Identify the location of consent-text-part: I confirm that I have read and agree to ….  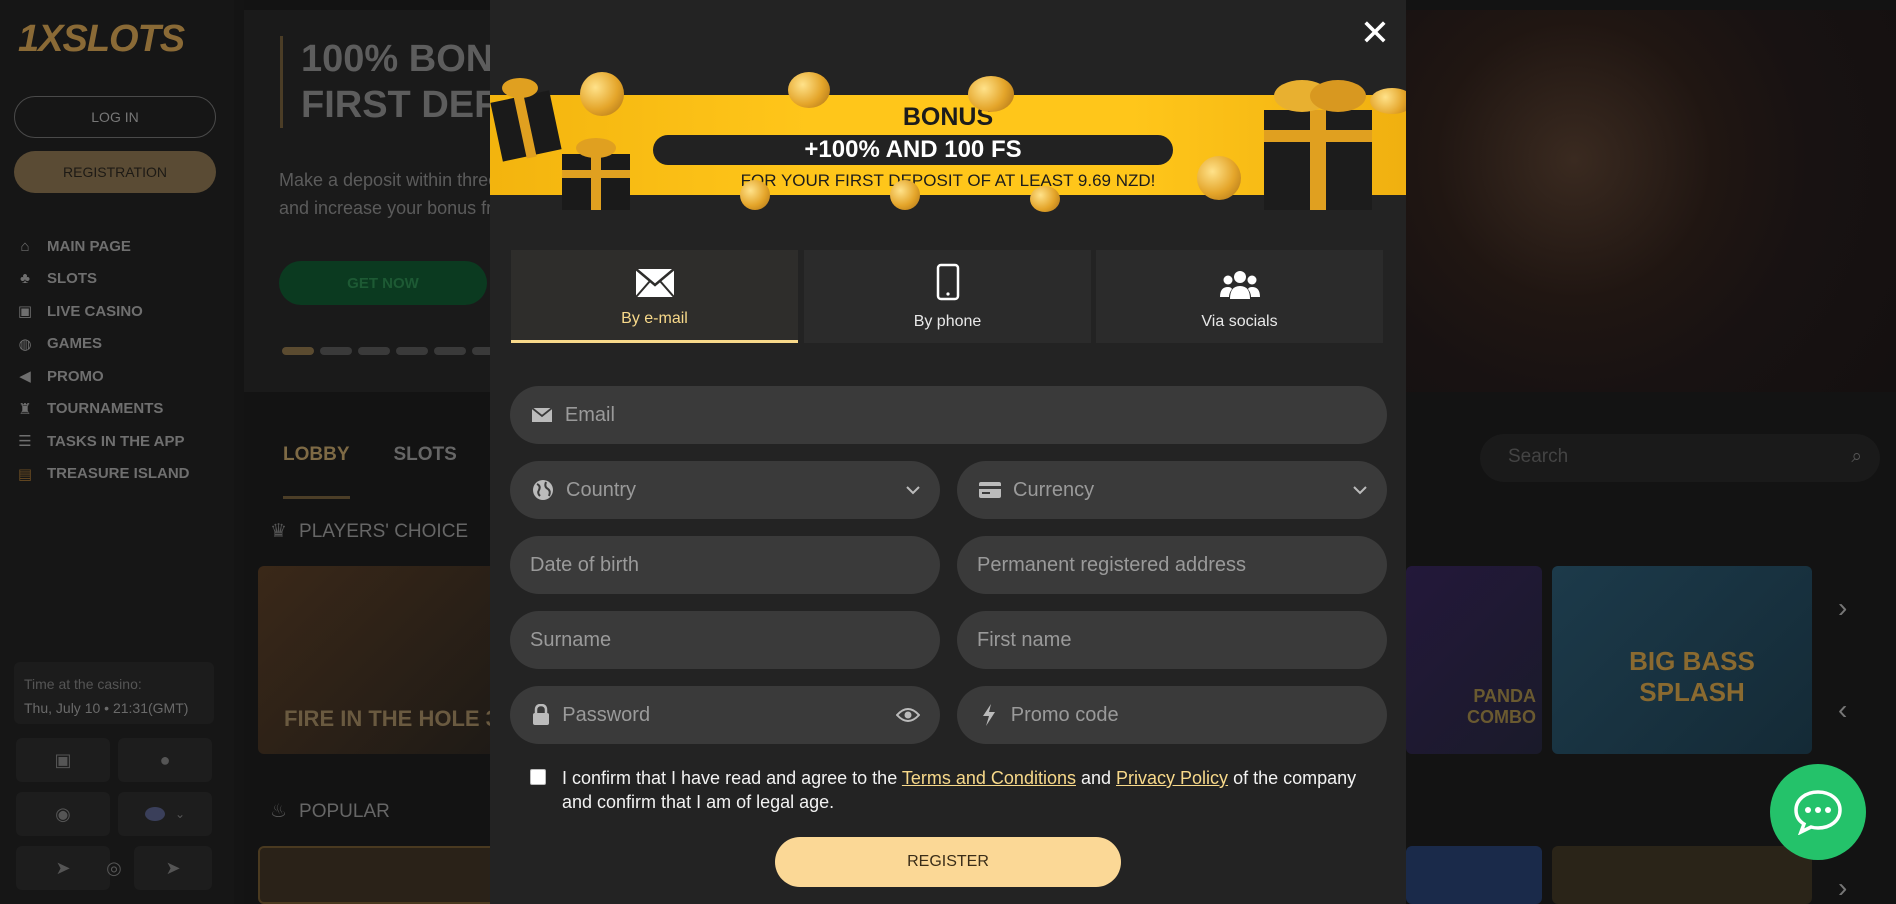
(732, 778).